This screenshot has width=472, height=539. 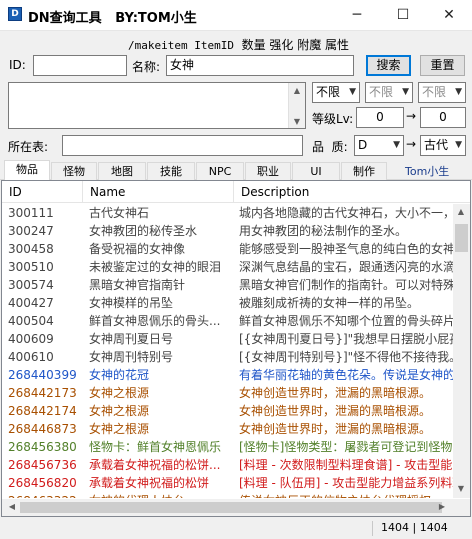 What do you see at coordinates (228, 249) in the screenshot?
I see `table-row: 300458 备受祝福的女神像 能够感受到一股神圣气息的纯白色的女神` at bounding box center [228, 249].